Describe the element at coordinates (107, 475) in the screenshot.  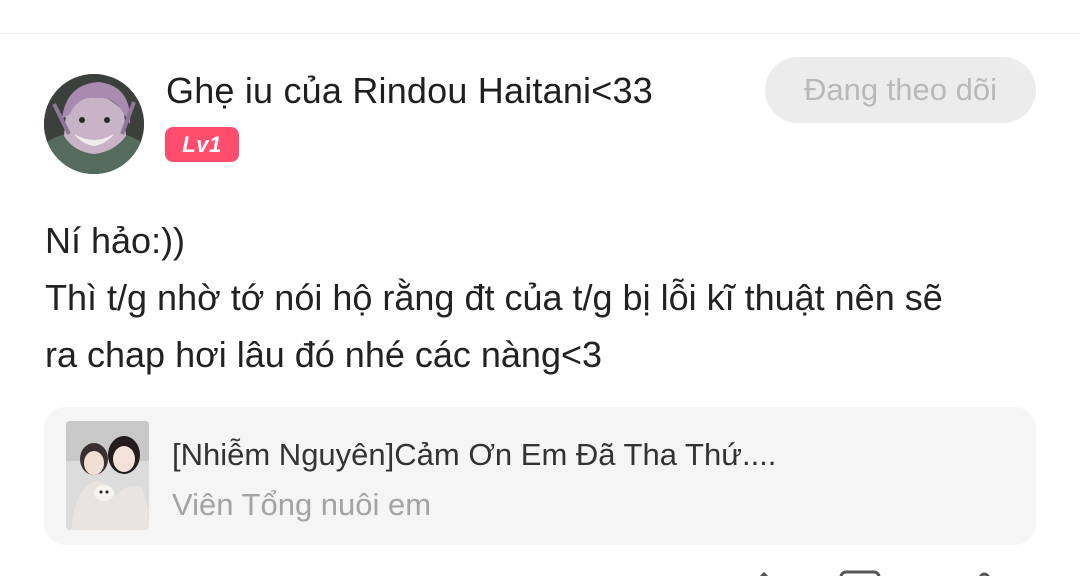
I see `story-cover-image` at that location.